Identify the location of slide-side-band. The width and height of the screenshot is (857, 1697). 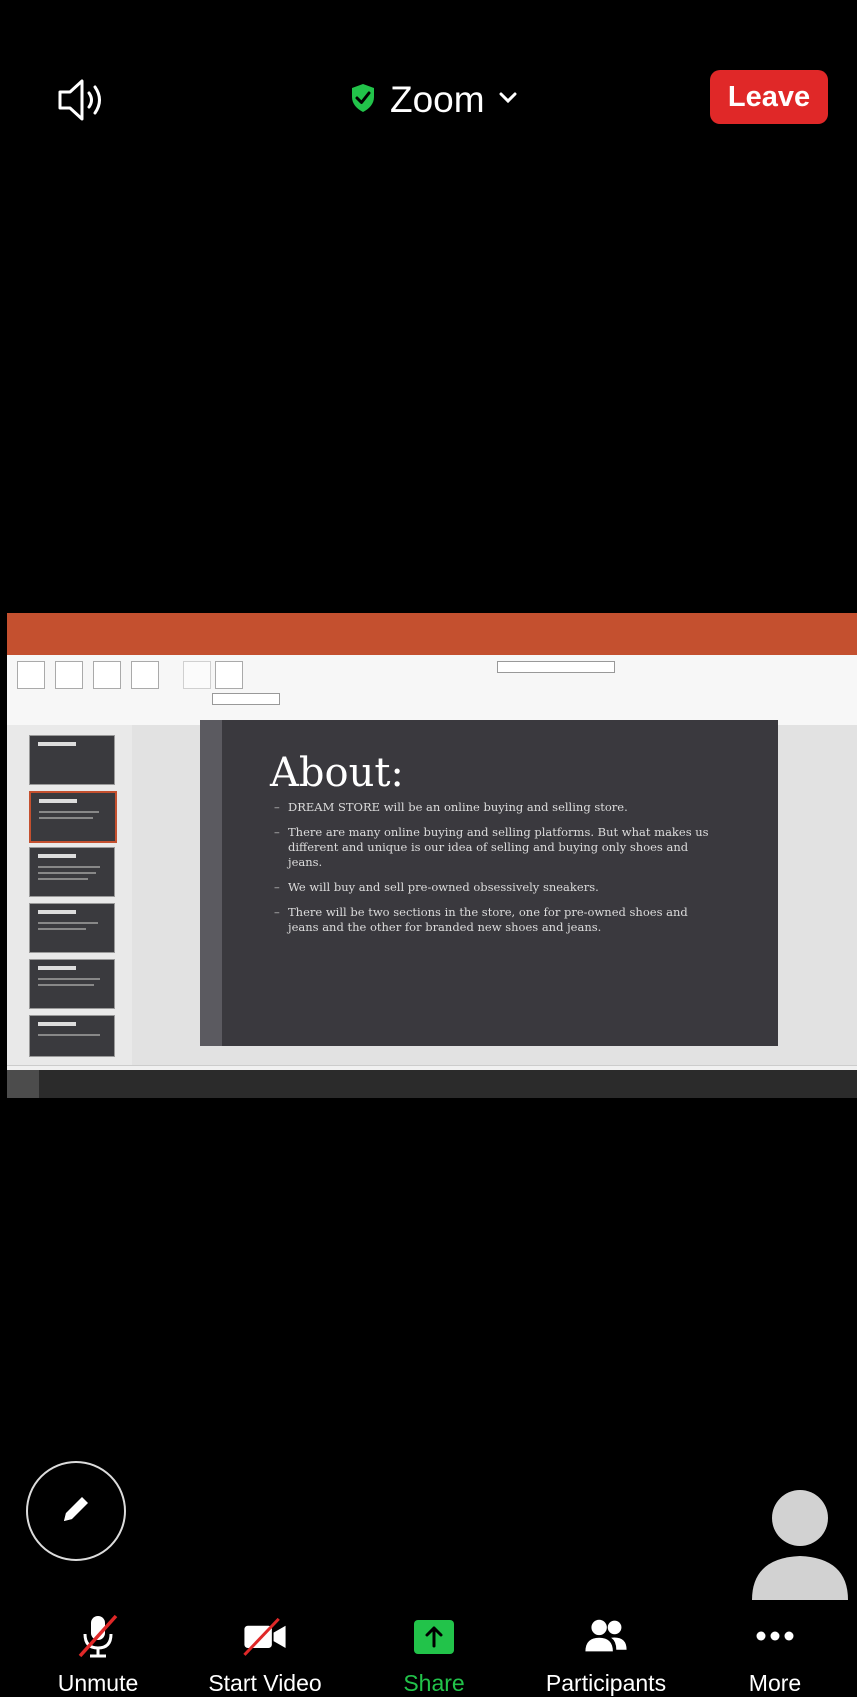
(211, 883).